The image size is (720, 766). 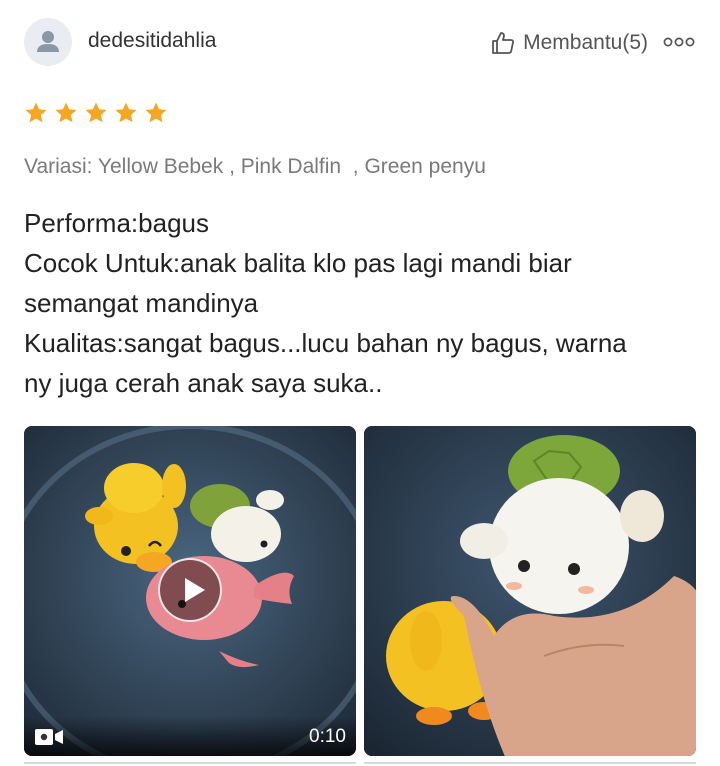 I want to click on video-camera-icon, so click(x=49, y=737).